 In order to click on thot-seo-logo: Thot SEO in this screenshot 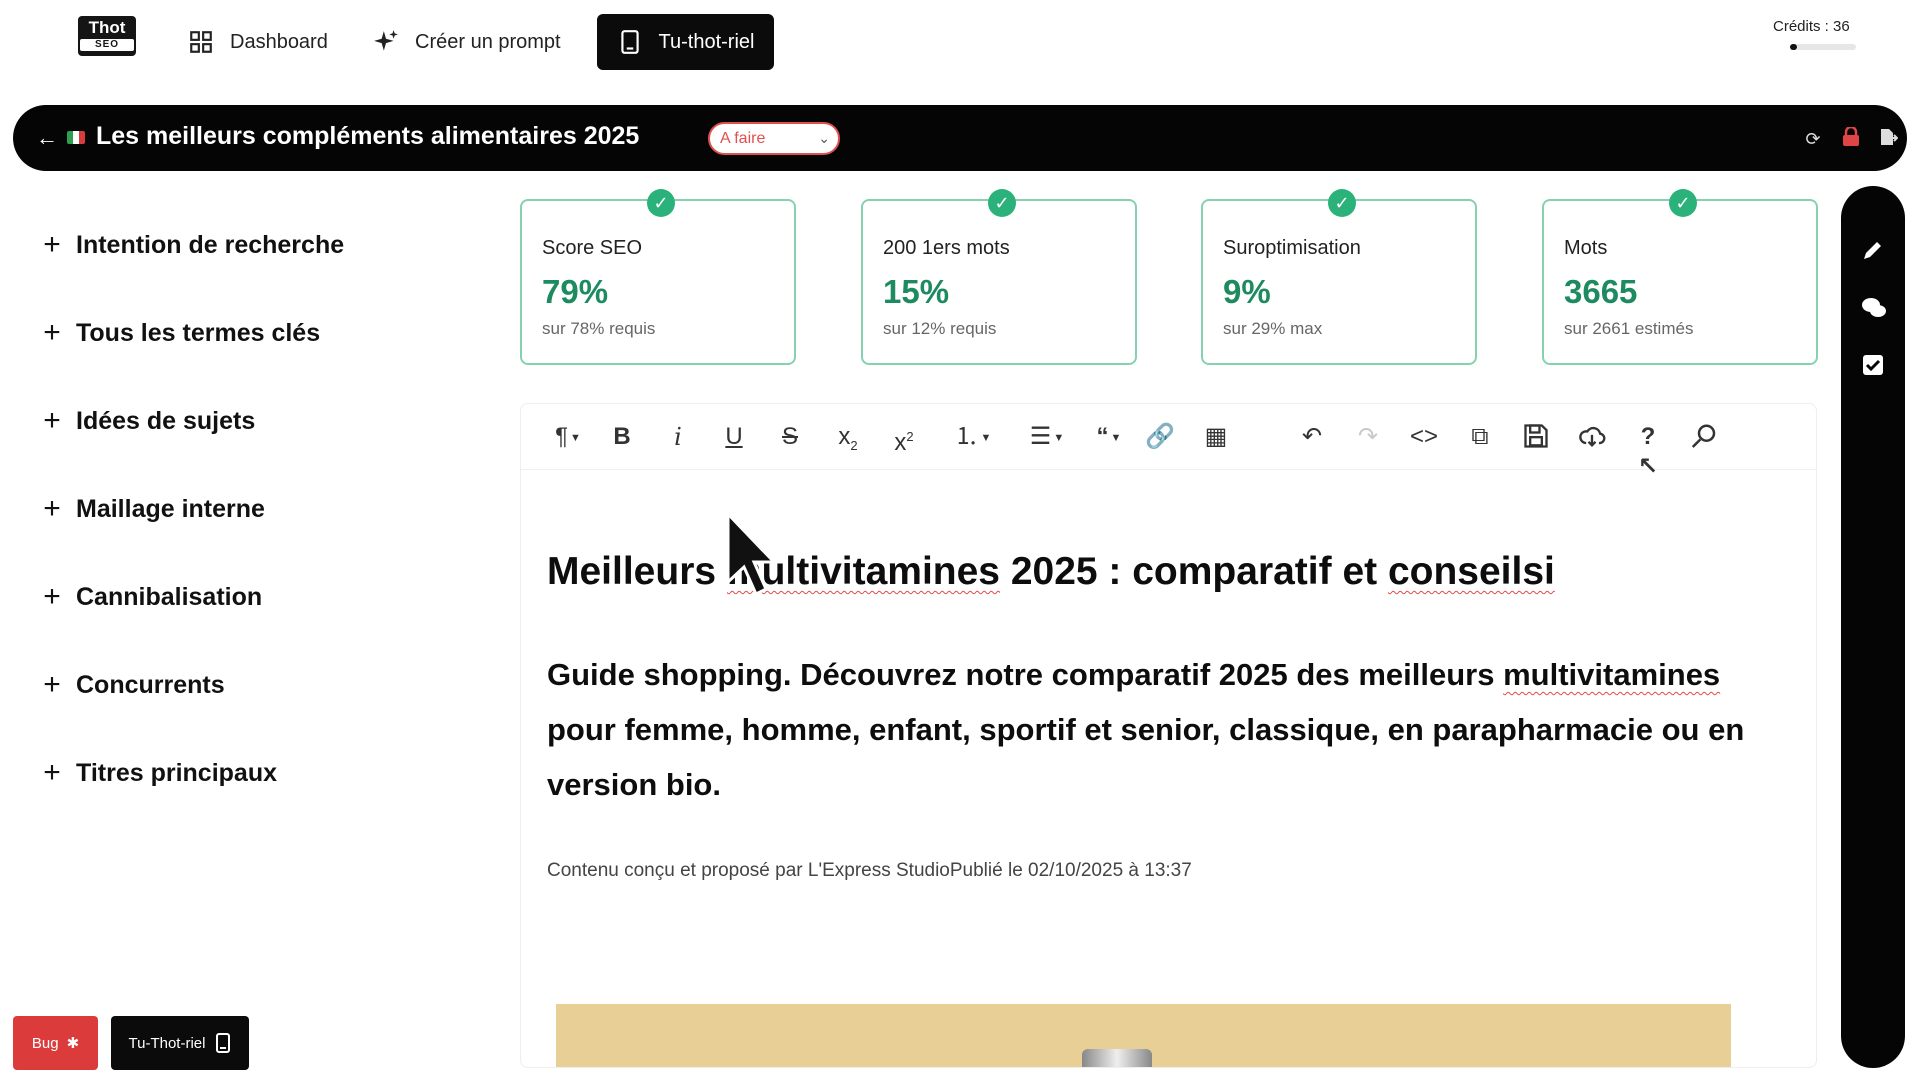, I will do `click(107, 36)`.